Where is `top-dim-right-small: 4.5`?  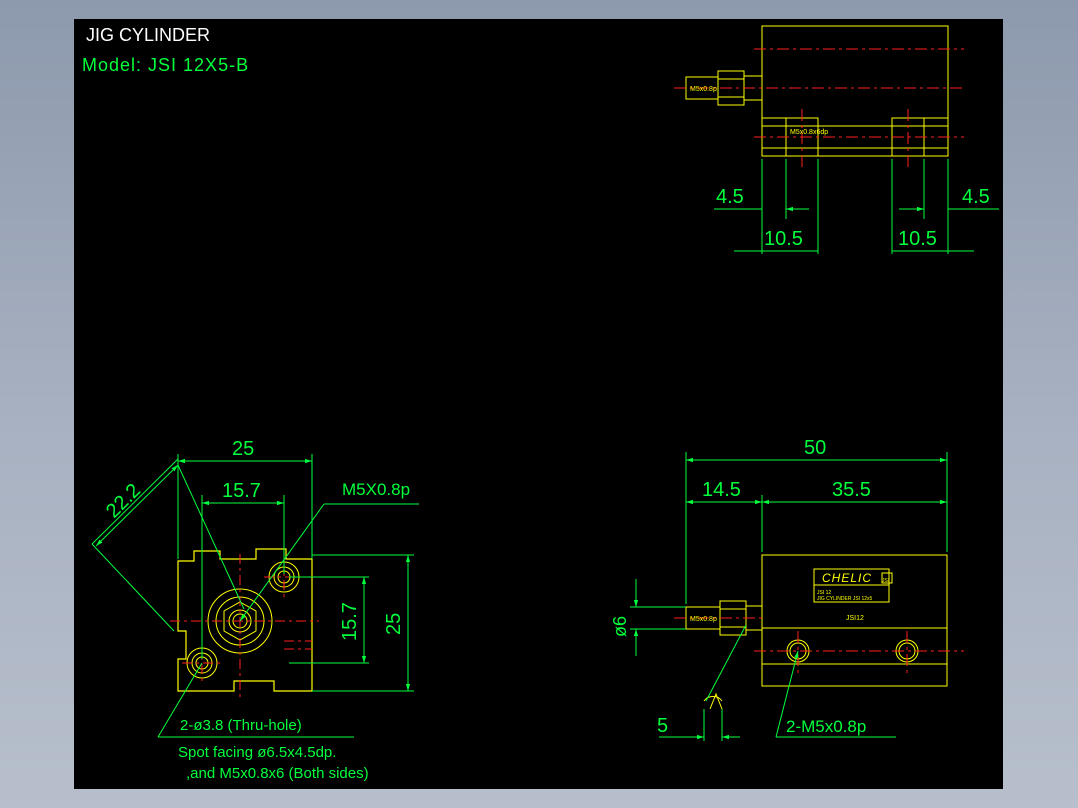
top-dim-right-small: 4.5 is located at coordinates (976, 197).